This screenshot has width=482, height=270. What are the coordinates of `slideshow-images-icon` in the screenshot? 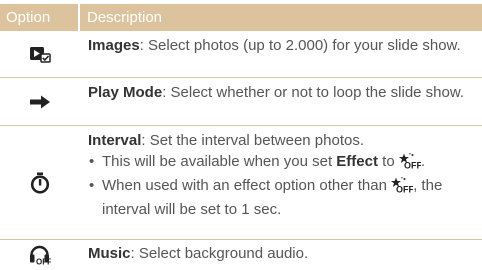 It's located at (40, 54).